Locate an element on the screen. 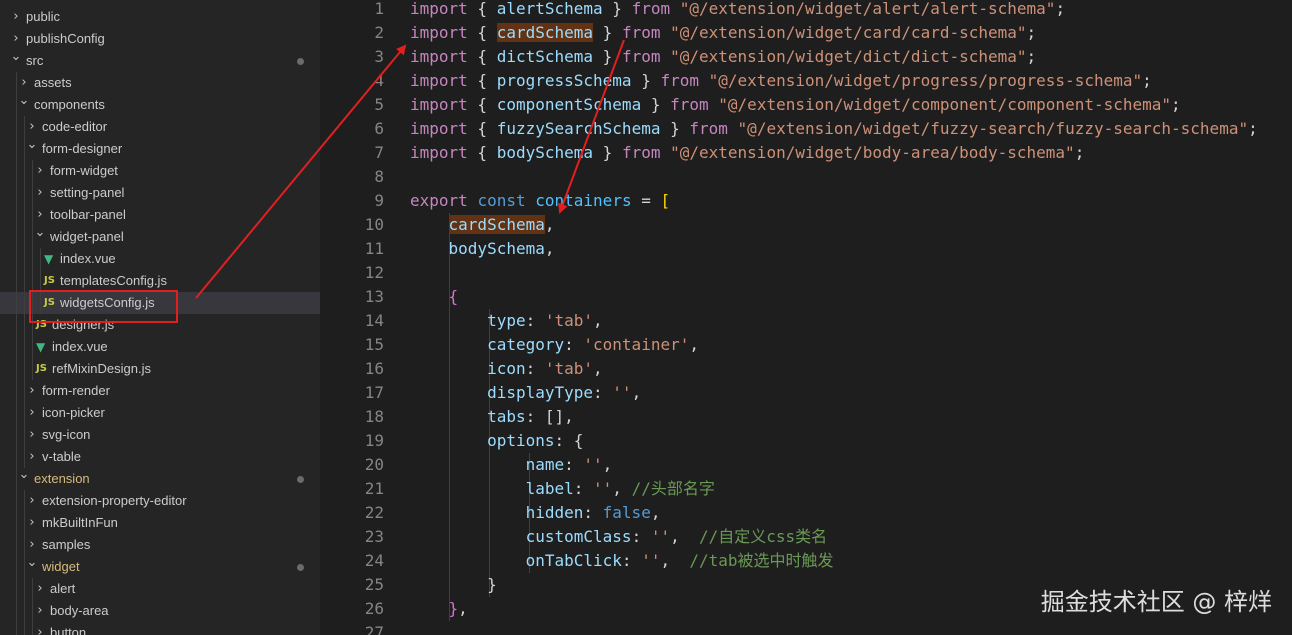 Image resolution: width=1292 pixels, height=635 pixels. tree-item: › alert is located at coordinates (160, 589).